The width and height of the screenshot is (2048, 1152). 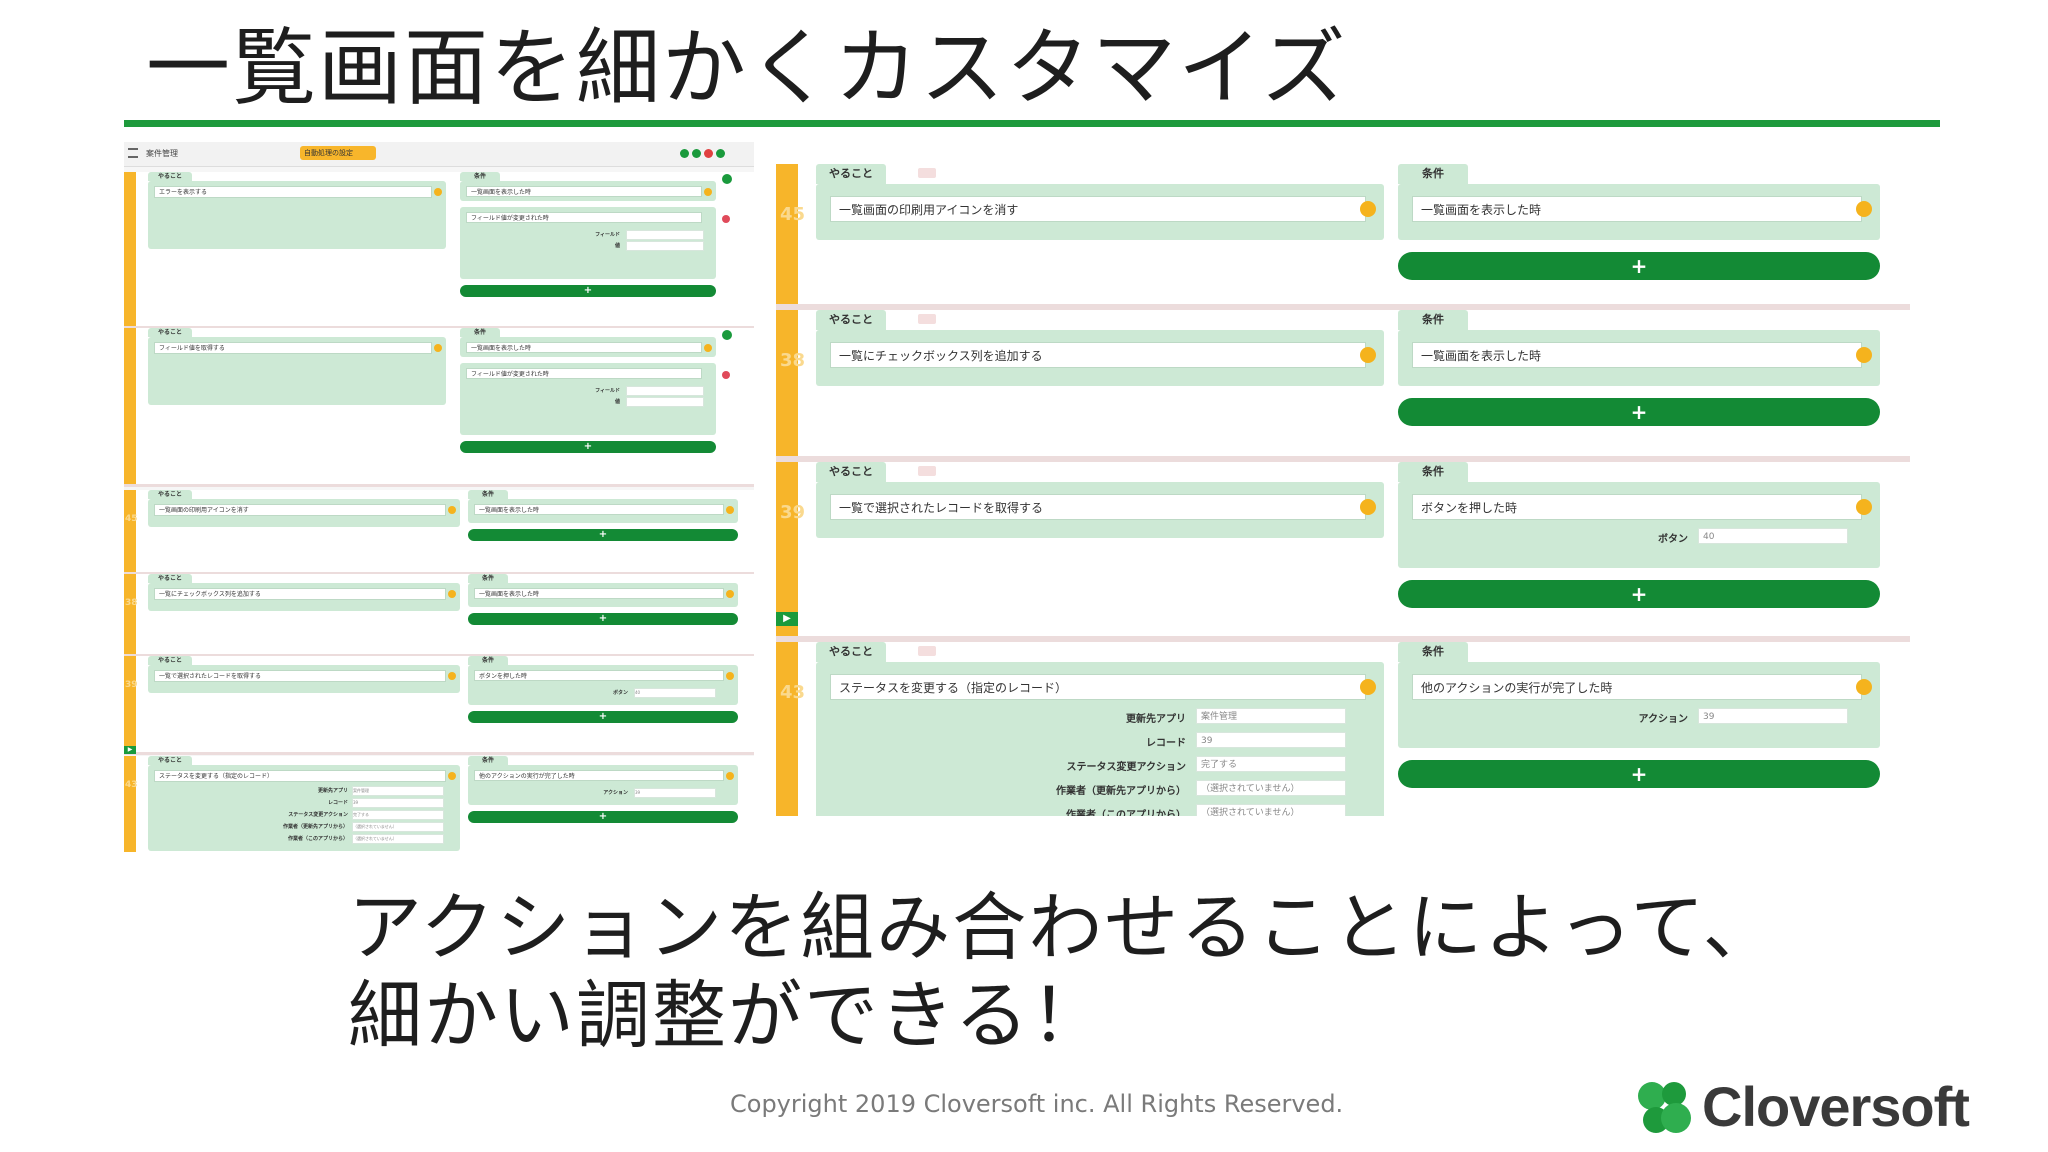 I want to click on action-card: 一覧で選択されたレコードを取得する, so click(x=1100, y=510).